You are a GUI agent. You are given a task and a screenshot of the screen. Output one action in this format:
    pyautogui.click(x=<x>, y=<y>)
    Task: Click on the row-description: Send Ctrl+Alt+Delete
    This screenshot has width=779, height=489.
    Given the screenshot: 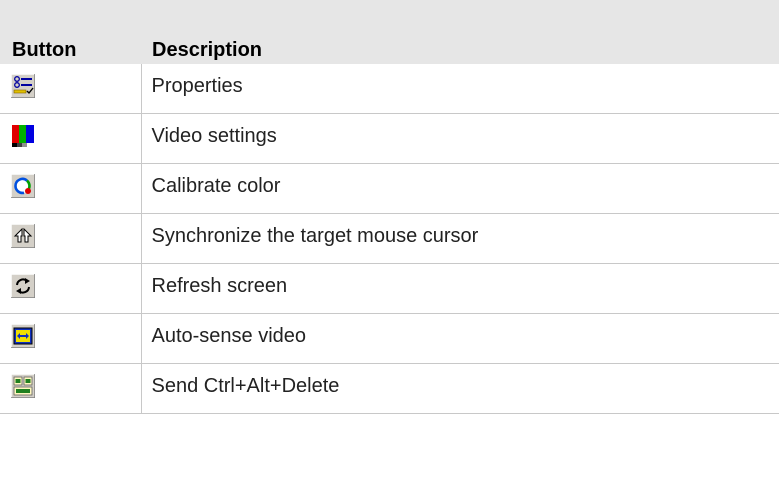 What is the action you would take?
    pyautogui.click(x=460, y=388)
    